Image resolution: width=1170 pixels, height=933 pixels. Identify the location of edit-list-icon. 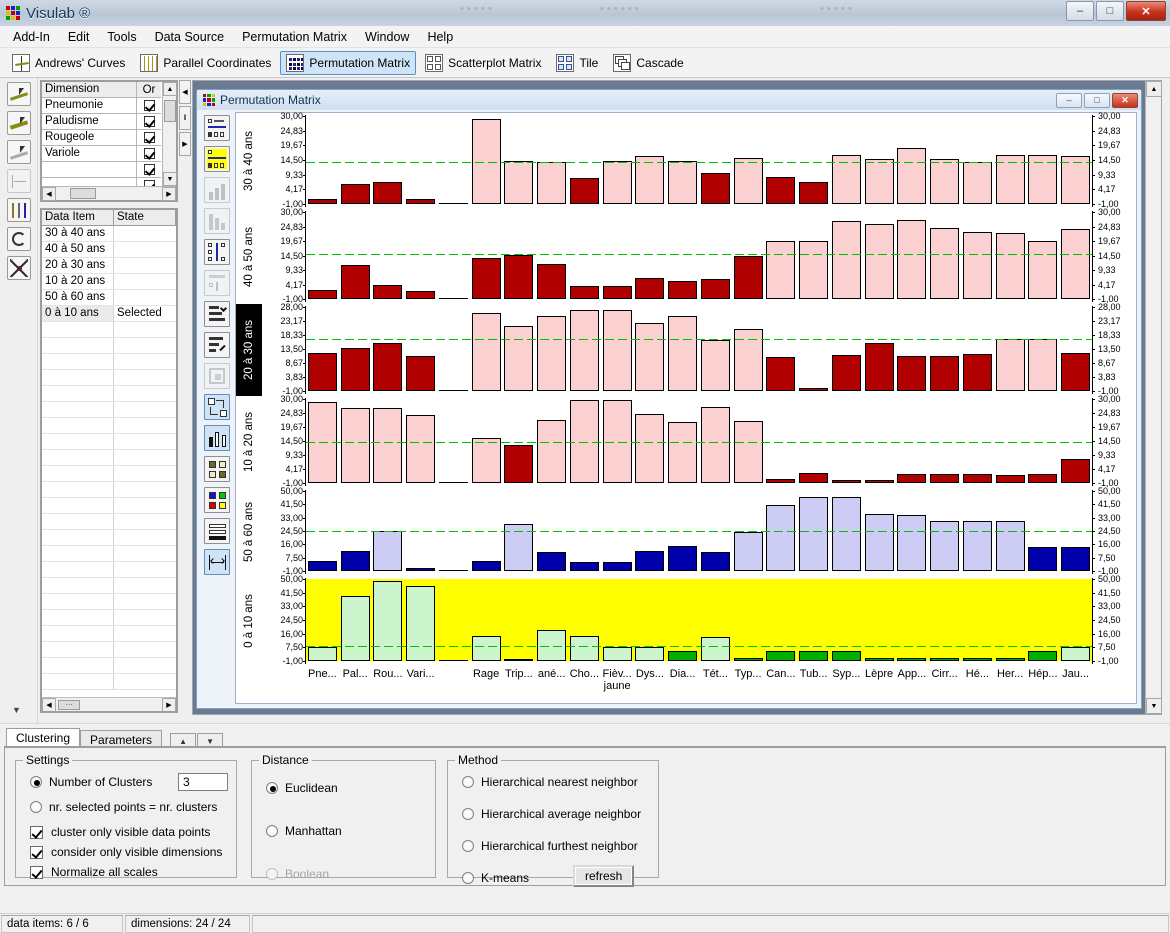
(217, 345).